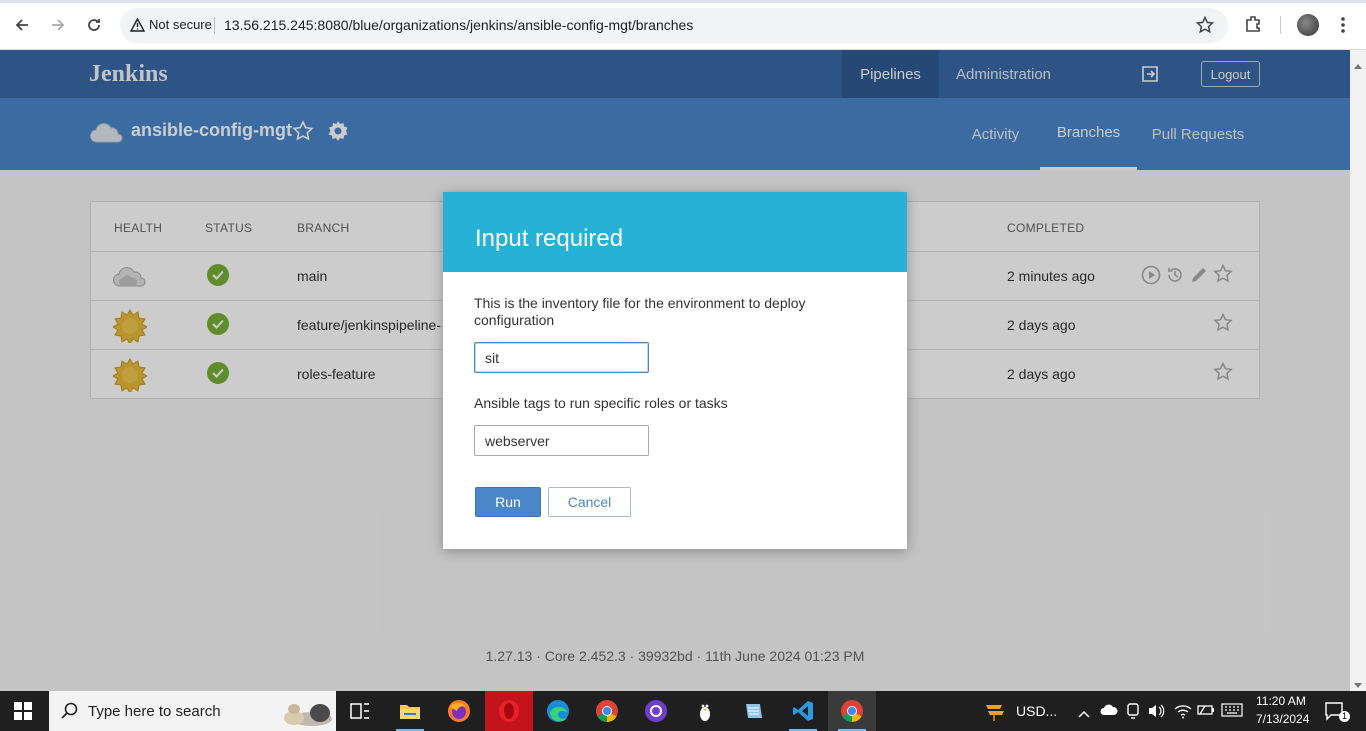  Describe the element at coordinates (180, 24) in the screenshot. I see `security-label: Not secure` at that location.